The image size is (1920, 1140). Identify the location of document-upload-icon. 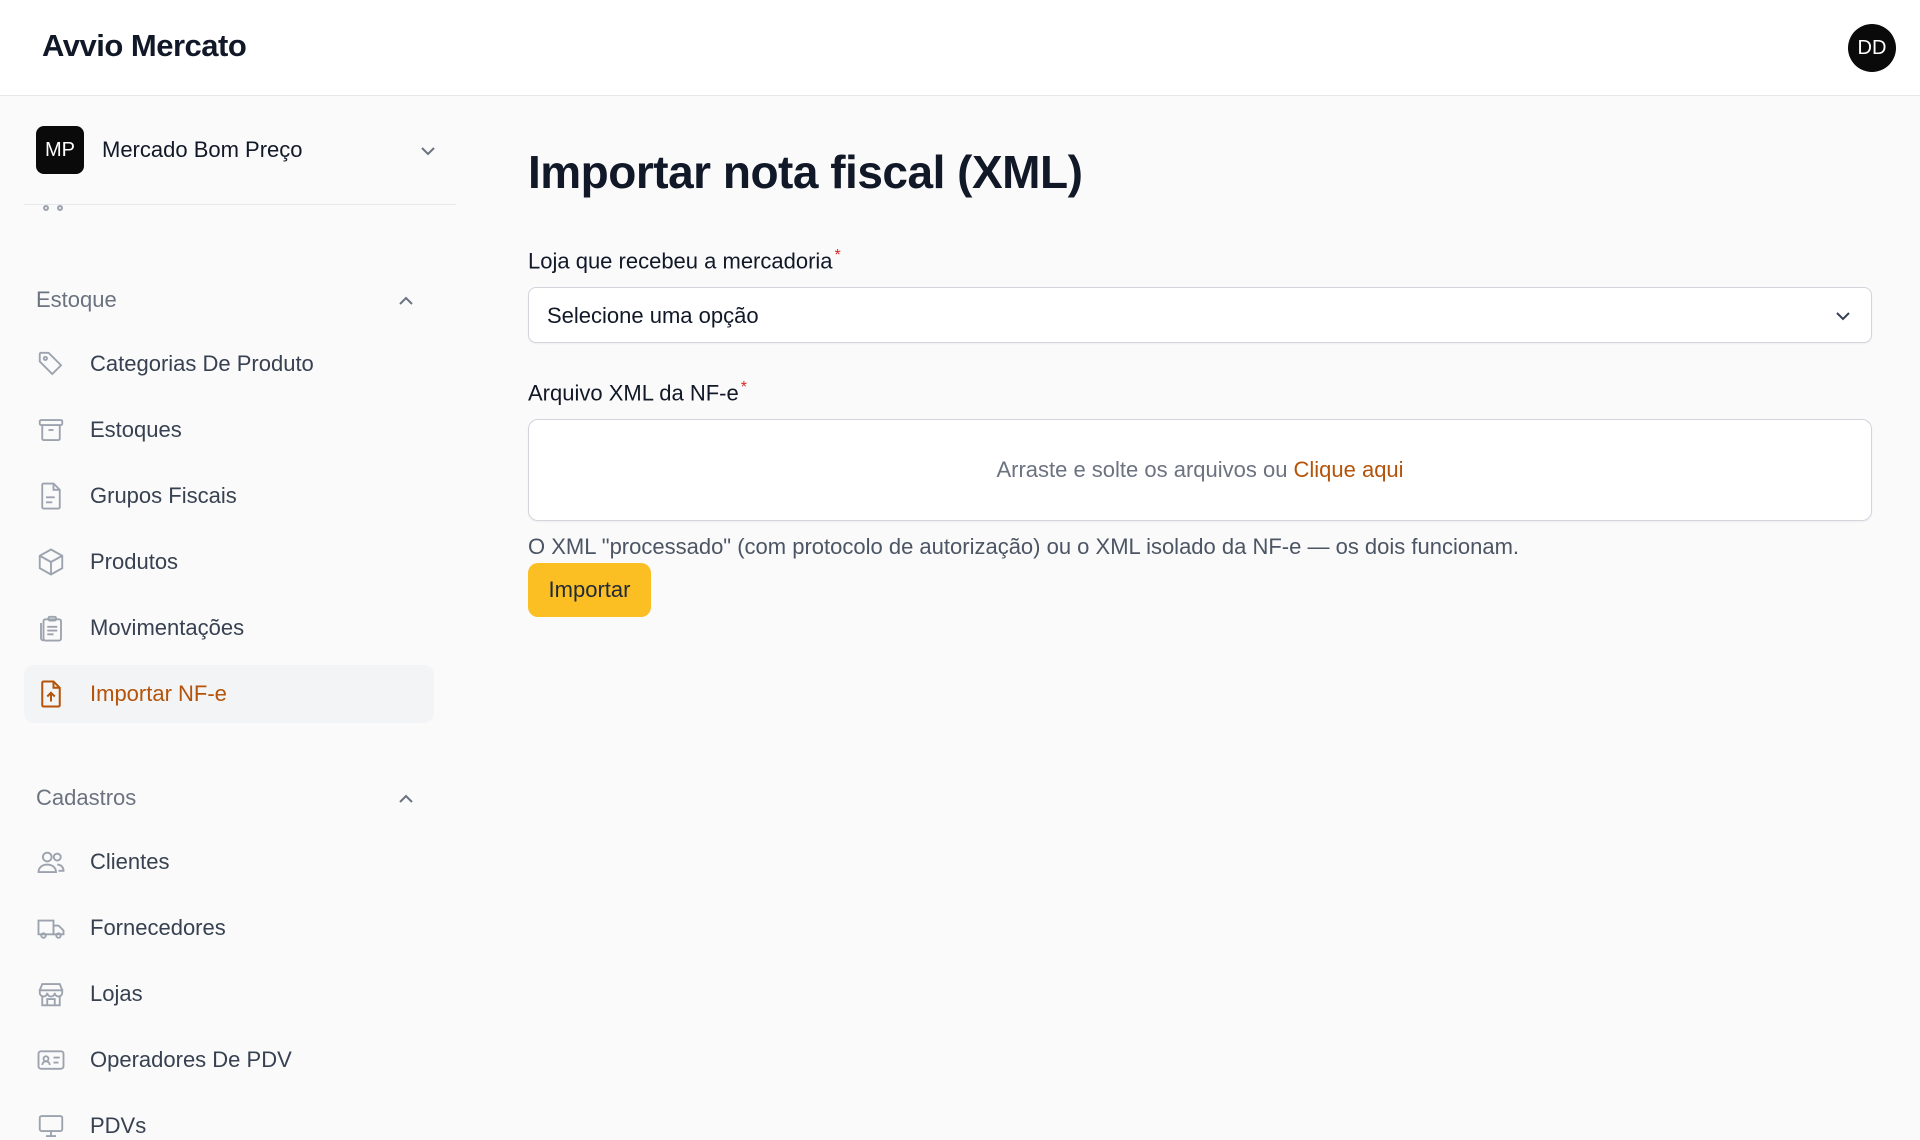
(51, 694).